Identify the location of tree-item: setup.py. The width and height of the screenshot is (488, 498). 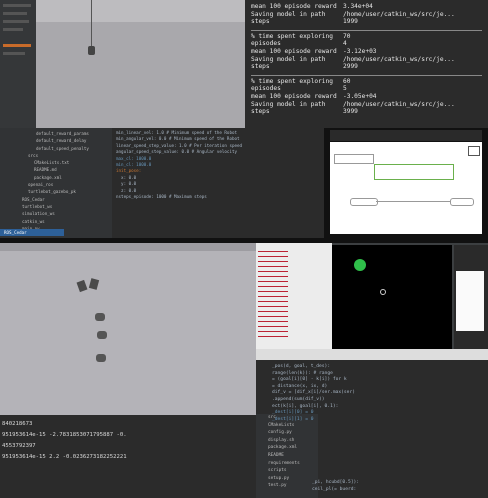
(293, 479).